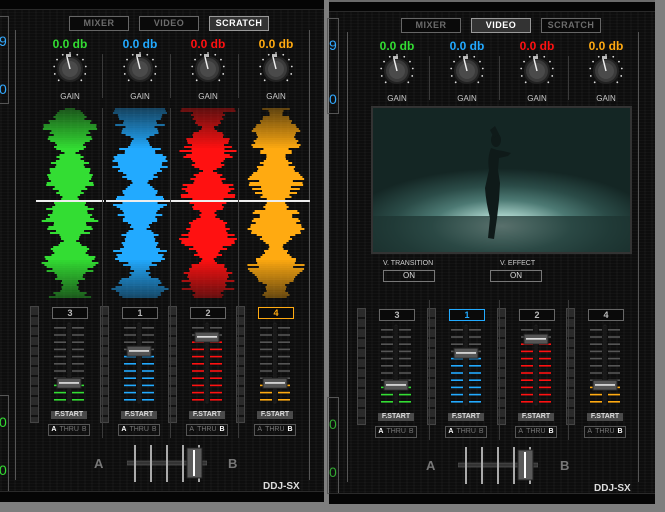 The height and width of the screenshot is (512, 665). What do you see at coordinates (431, 465) in the screenshot?
I see `crossfader-label-a: A` at bounding box center [431, 465].